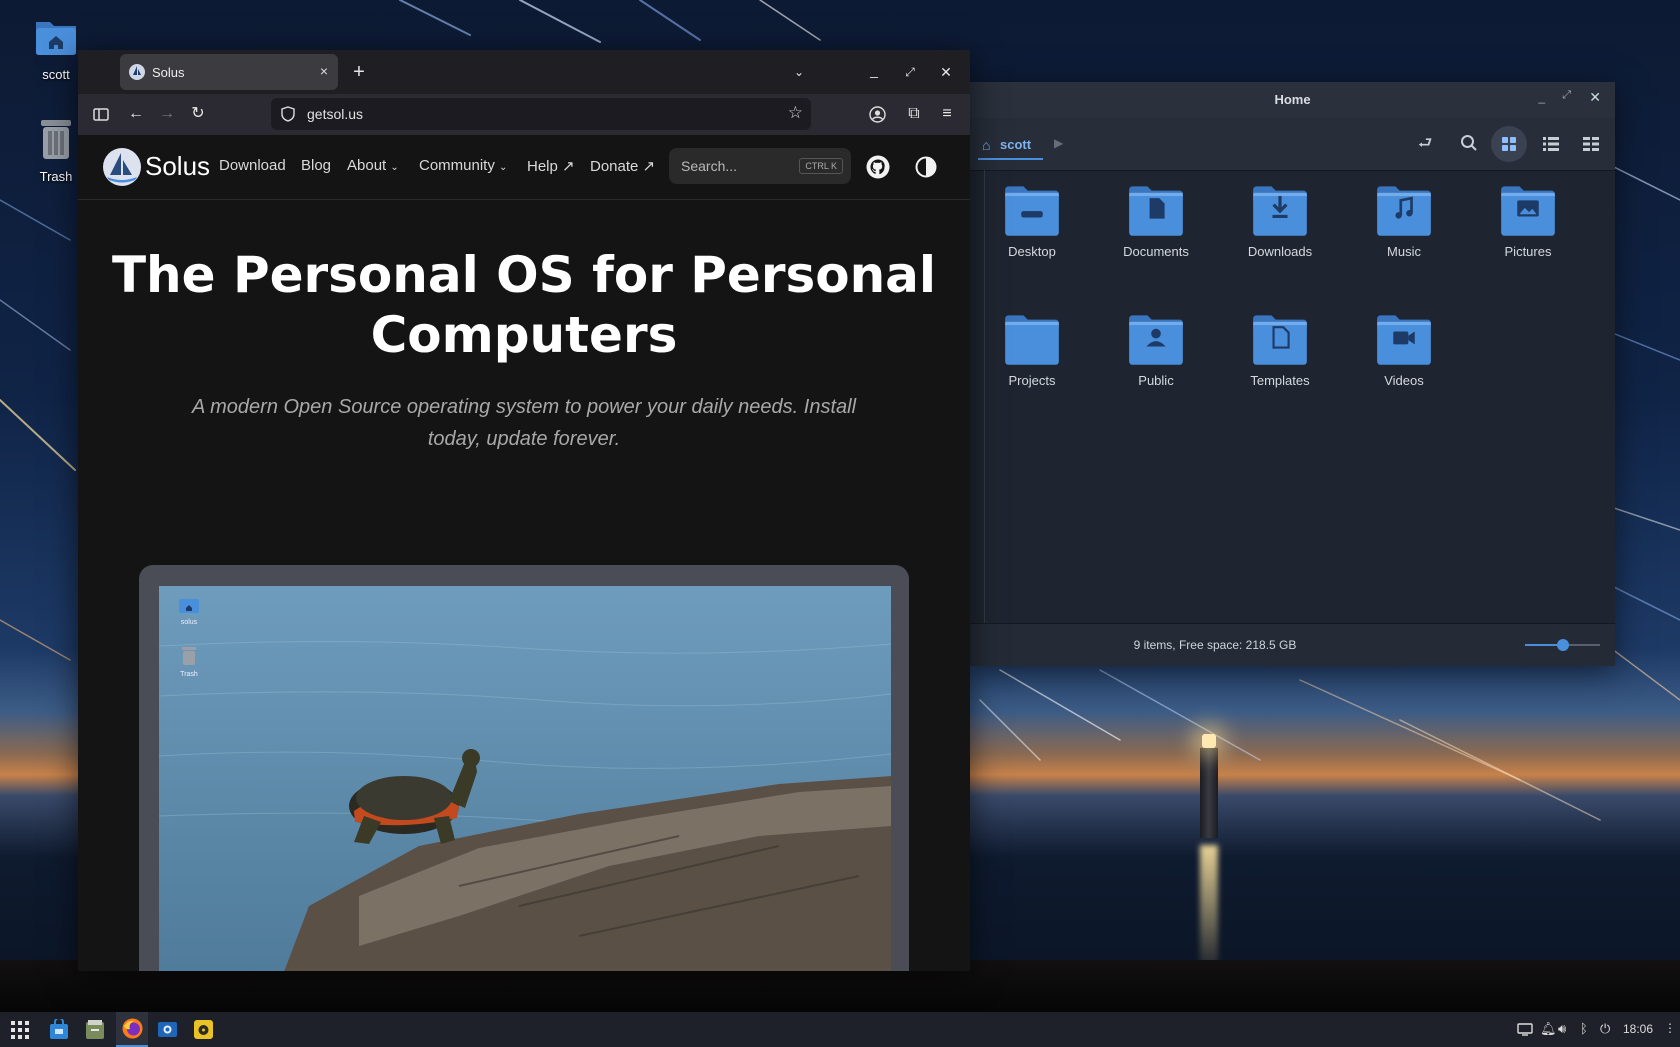 The height and width of the screenshot is (1047, 1680). I want to click on shield-icon, so click(288, 114).